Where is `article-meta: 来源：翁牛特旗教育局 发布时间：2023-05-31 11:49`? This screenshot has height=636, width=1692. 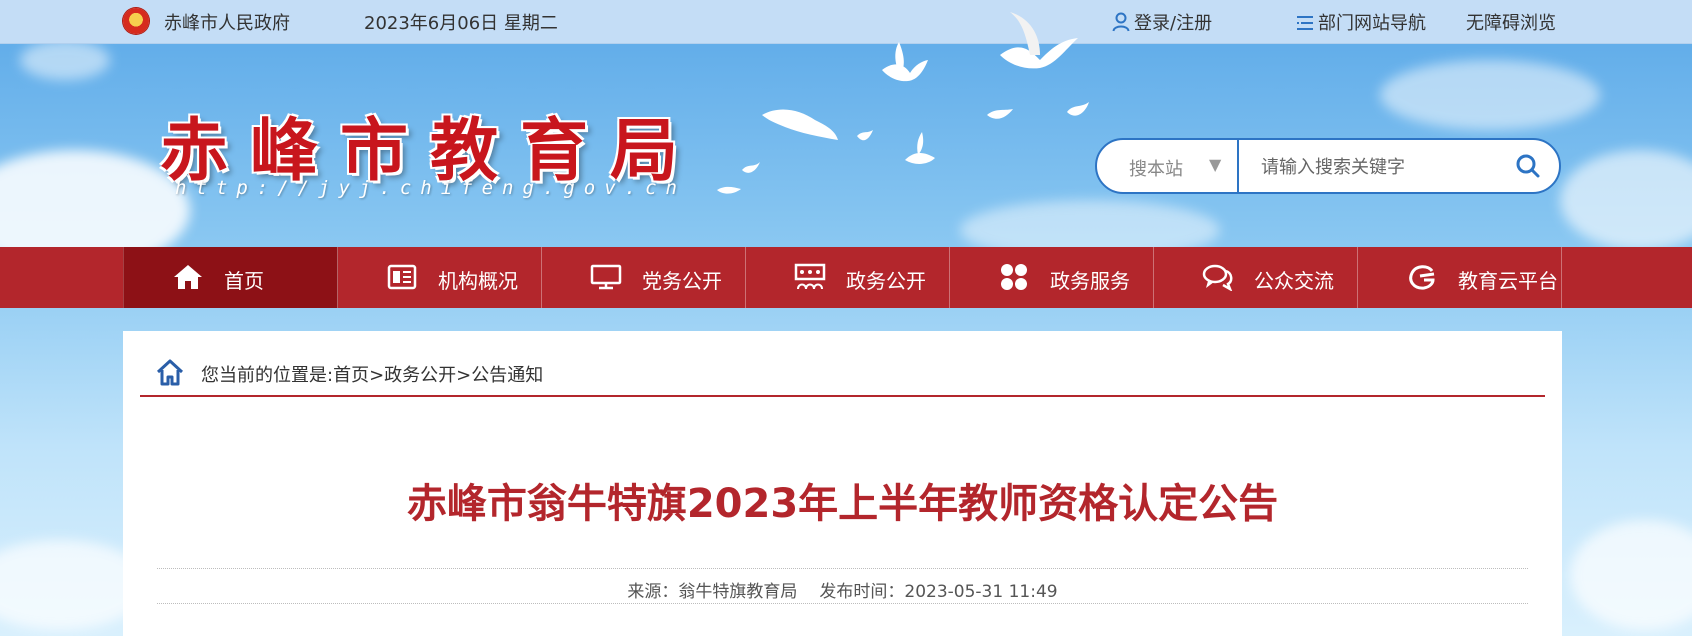
article-meta: 来源：翁牛特旗教育局 发布时间：2023-05-31 11:49 is located at coordinates (842, 589).